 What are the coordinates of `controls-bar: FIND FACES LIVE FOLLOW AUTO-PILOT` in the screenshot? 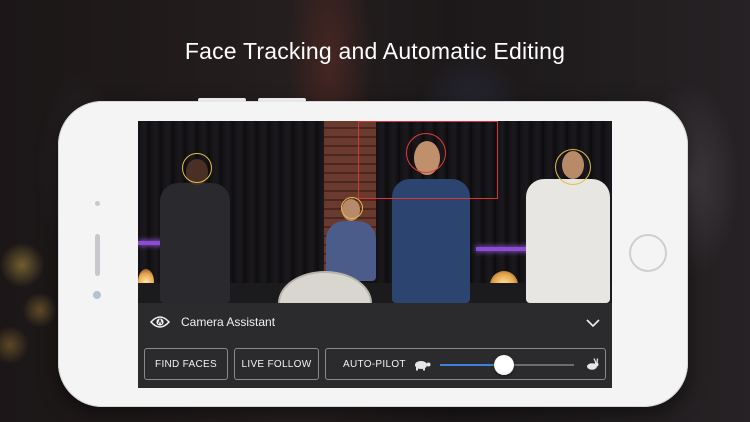 It's located at (375, 364).